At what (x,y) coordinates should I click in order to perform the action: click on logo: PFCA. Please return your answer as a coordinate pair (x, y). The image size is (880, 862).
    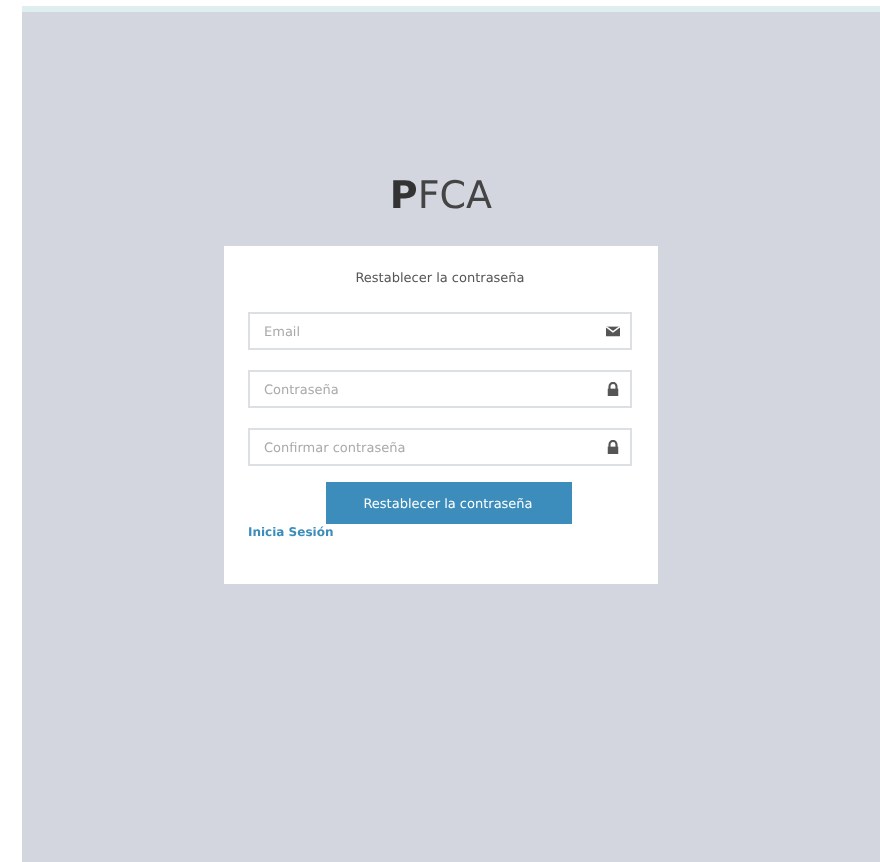
    Looking at the image, I should click on (441, 197).